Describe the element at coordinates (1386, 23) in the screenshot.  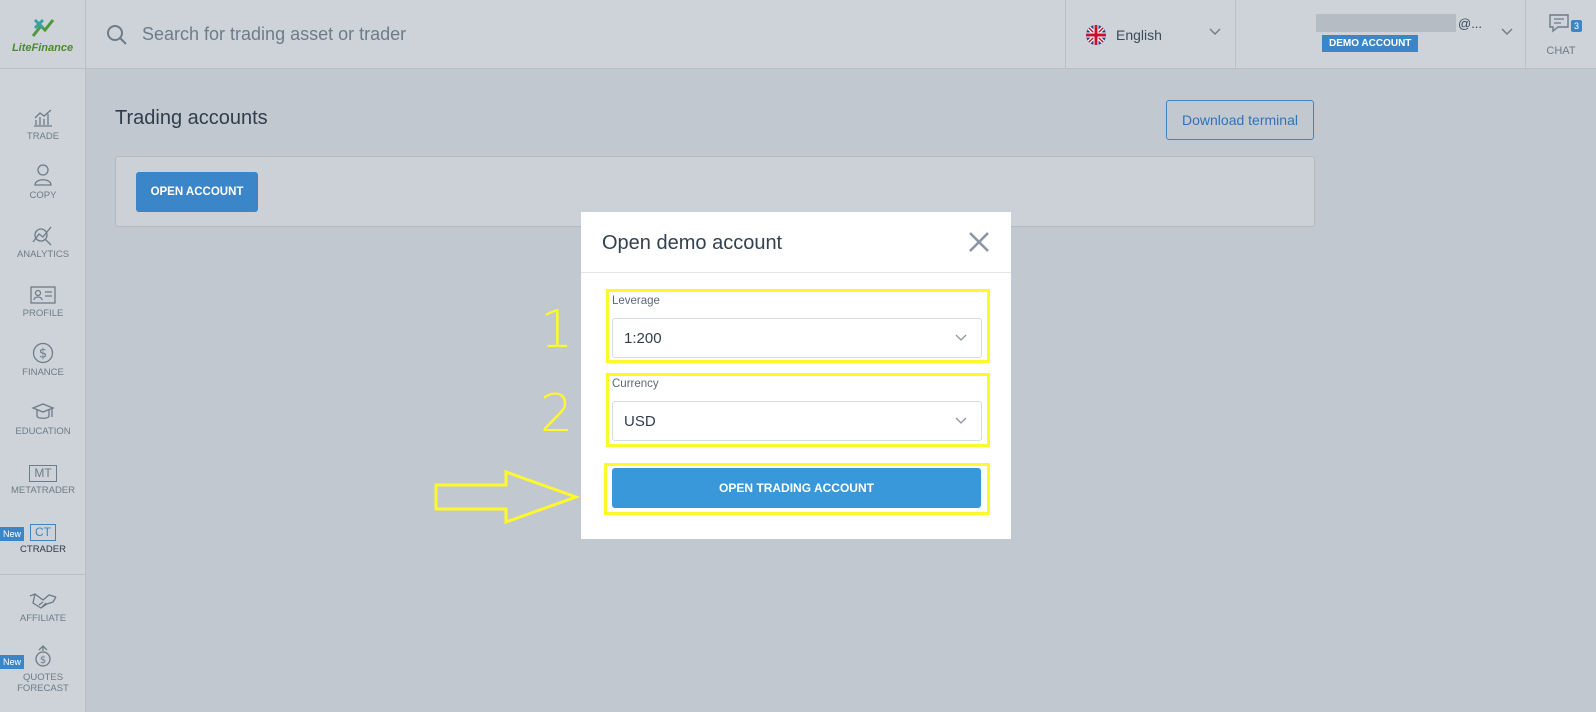
I see `account-email-redacted` at that location.